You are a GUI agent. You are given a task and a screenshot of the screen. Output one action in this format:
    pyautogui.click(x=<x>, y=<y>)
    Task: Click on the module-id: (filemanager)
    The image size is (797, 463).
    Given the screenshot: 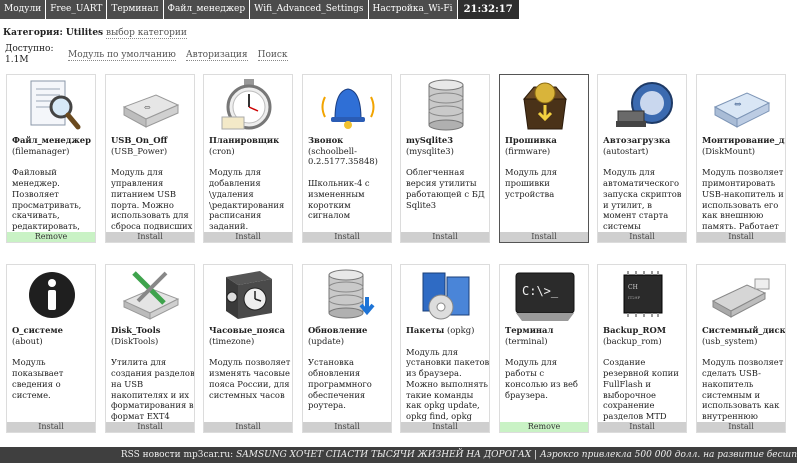 What is the action you would take?
    pyautogui.click(x=41, y=150)
    